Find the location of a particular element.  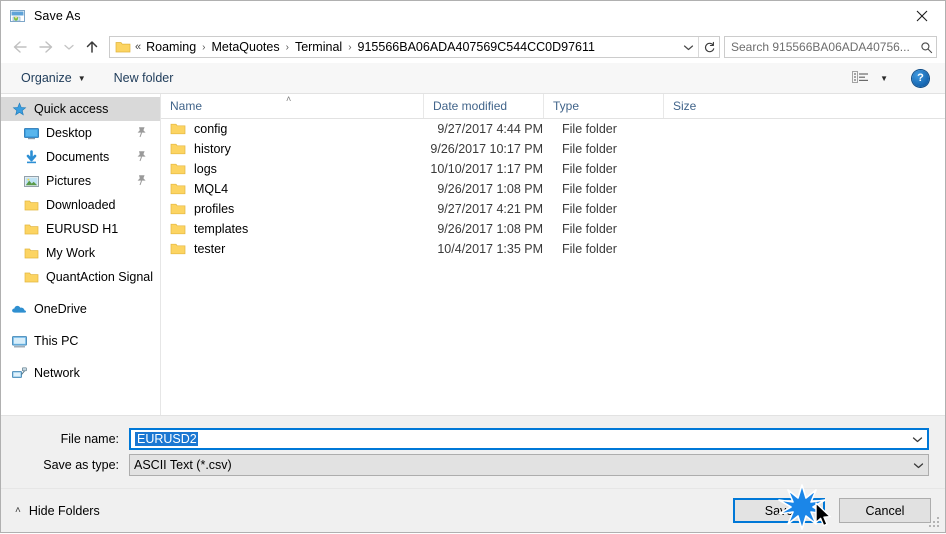

sidebar-item-eurusd-h1: EURUSD H1 is located at coordinates (80, 229).